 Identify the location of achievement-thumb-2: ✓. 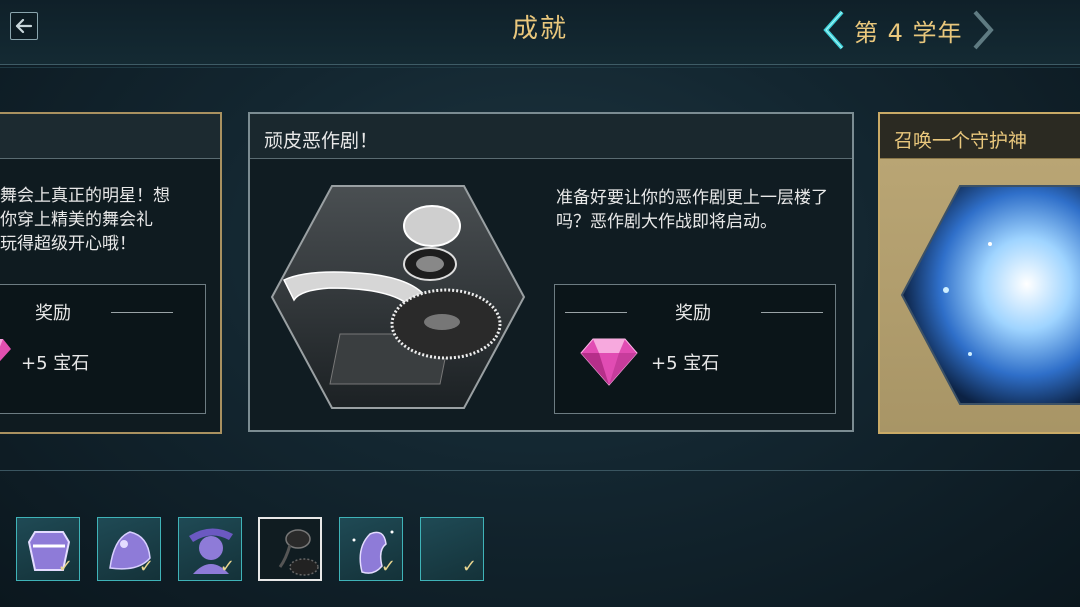
(129, 549).